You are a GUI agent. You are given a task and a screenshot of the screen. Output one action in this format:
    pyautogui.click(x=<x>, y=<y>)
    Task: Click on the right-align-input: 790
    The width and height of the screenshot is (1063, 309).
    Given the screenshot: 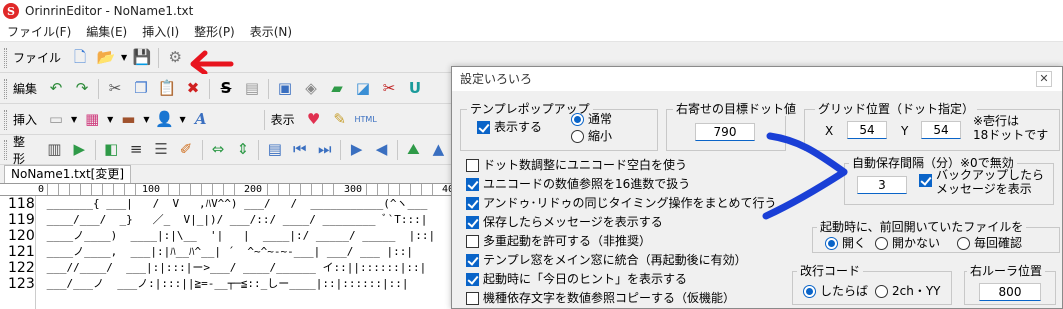 What is the action you would take?
    pyautogui.click(x=725, y=132)
    